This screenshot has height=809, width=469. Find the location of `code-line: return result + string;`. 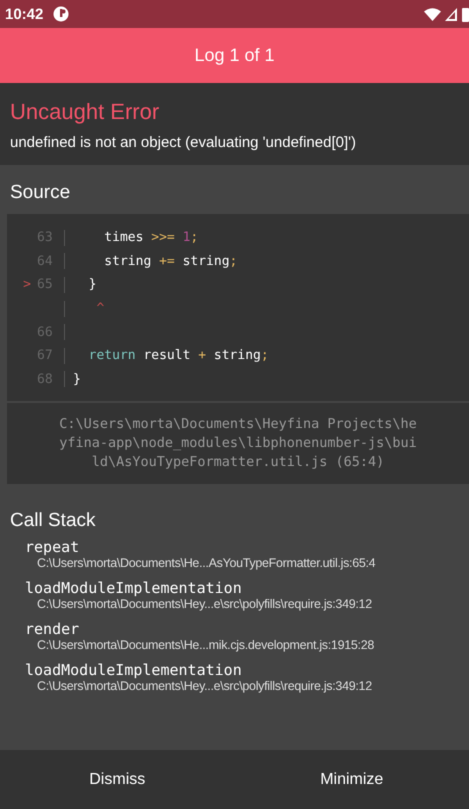

code-line: return result + string; is located at coordinates (178, 356).